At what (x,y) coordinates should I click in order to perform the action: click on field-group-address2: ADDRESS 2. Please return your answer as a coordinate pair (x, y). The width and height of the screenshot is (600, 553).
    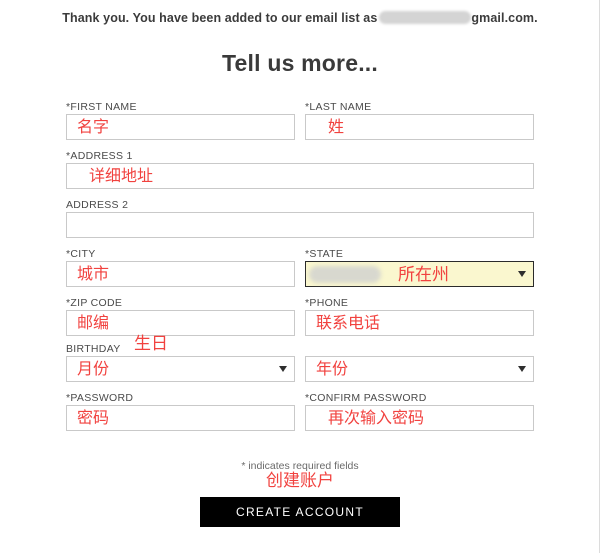
    Looking at the image, I should click on (300, 218).